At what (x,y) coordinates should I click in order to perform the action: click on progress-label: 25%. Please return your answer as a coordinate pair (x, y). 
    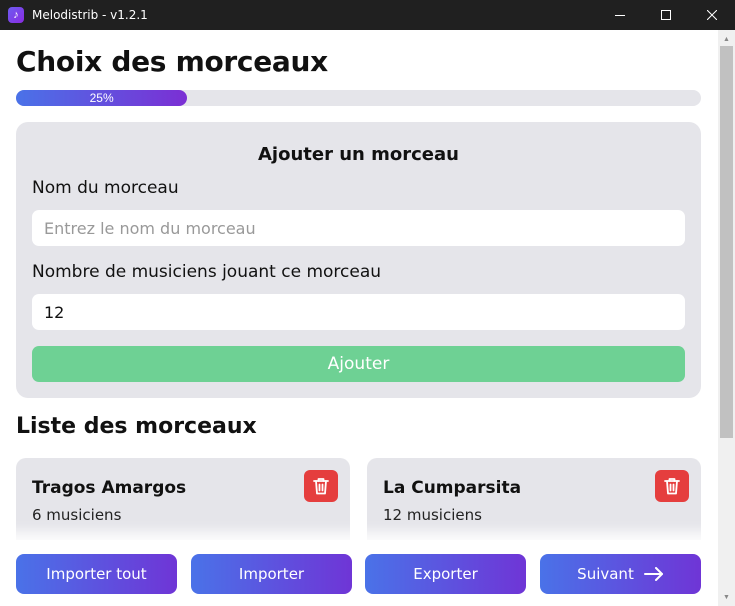
    Looking at the image, I should click on (101, 98).